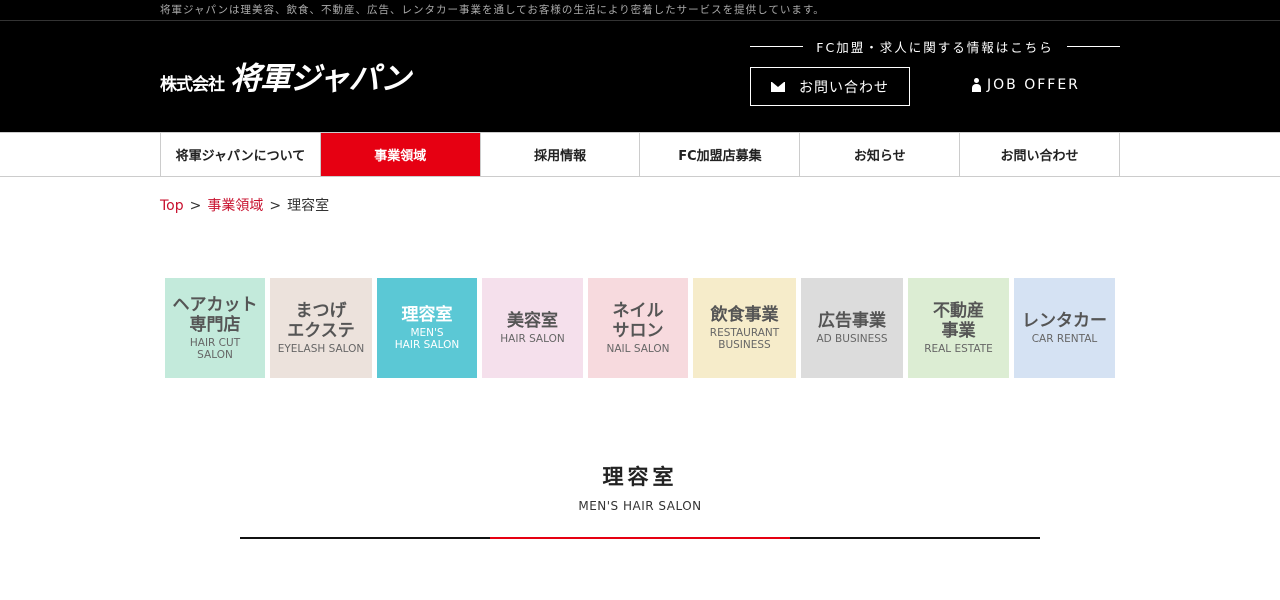  Describe the element at coordinates (844, 87) in the screenshot. I see `contact-label: お問い合わせ` at that location.